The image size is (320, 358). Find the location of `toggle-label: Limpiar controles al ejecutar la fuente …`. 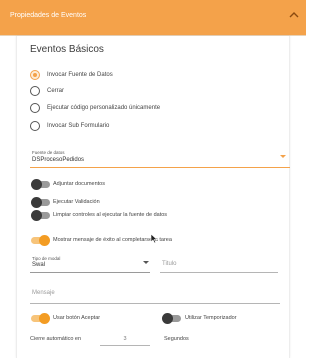

toggle-label: Limpiar controles al ejecutar la fuente … is located at coordinates (110, 215).